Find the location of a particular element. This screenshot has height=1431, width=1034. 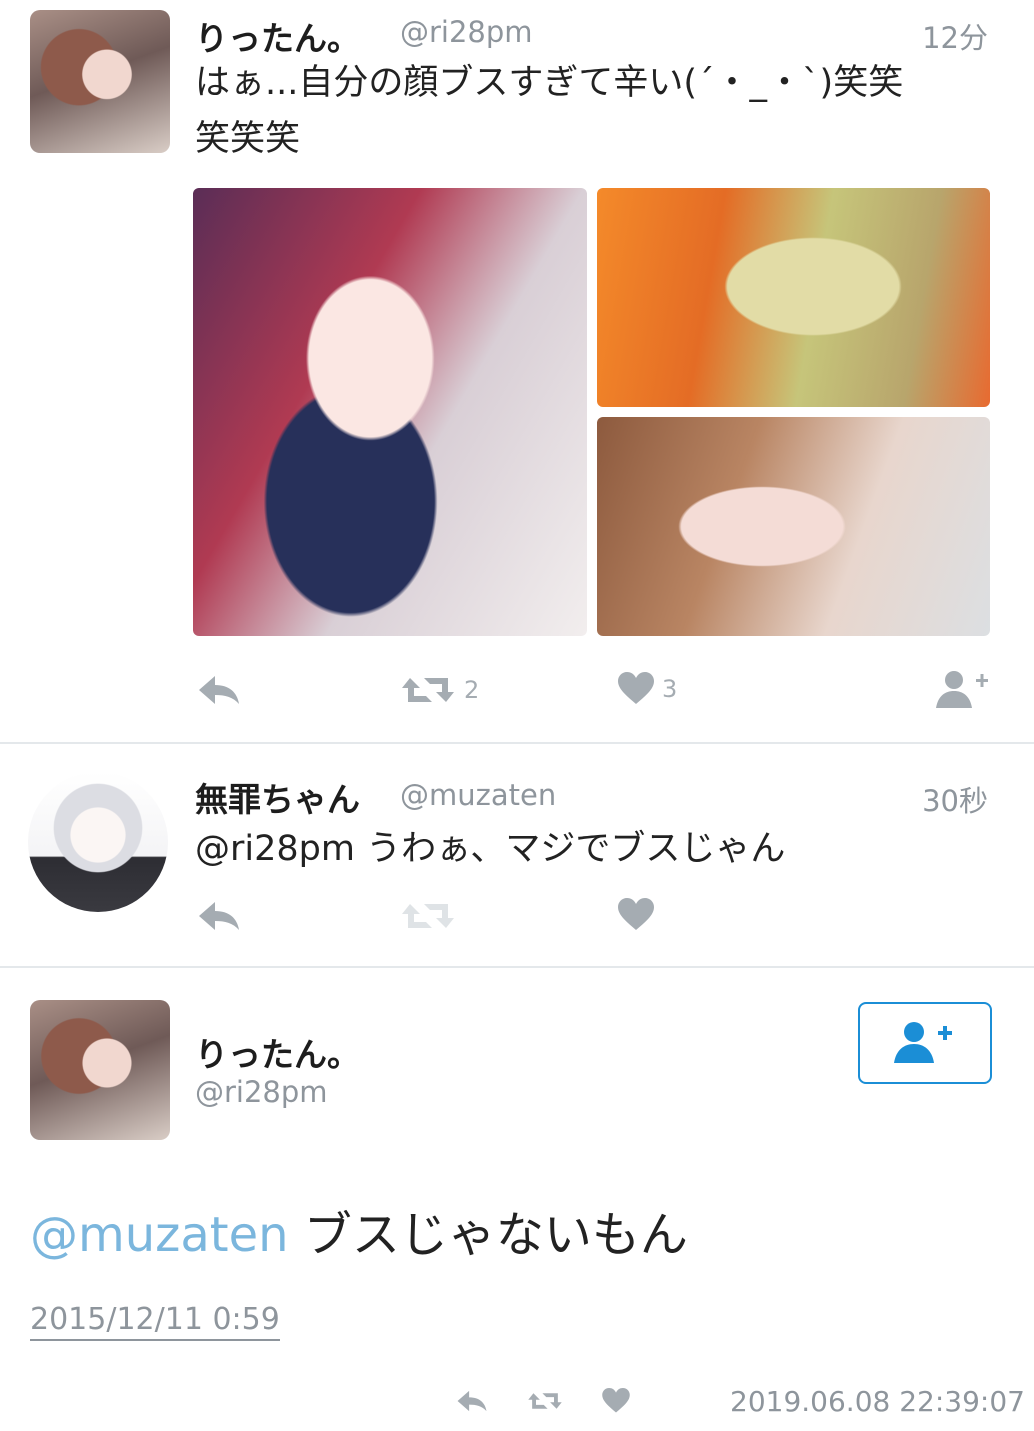

retweet-button is located at coordinates (428, 916).